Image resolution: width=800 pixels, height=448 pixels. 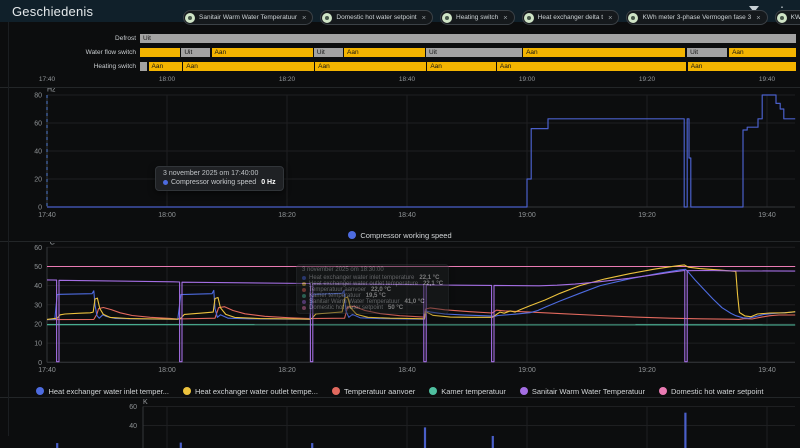 What do you see at coordinates (287, 215) in the screenshot?
I see `axis-tick-label: 18:20` at bounding box center [287, 215].